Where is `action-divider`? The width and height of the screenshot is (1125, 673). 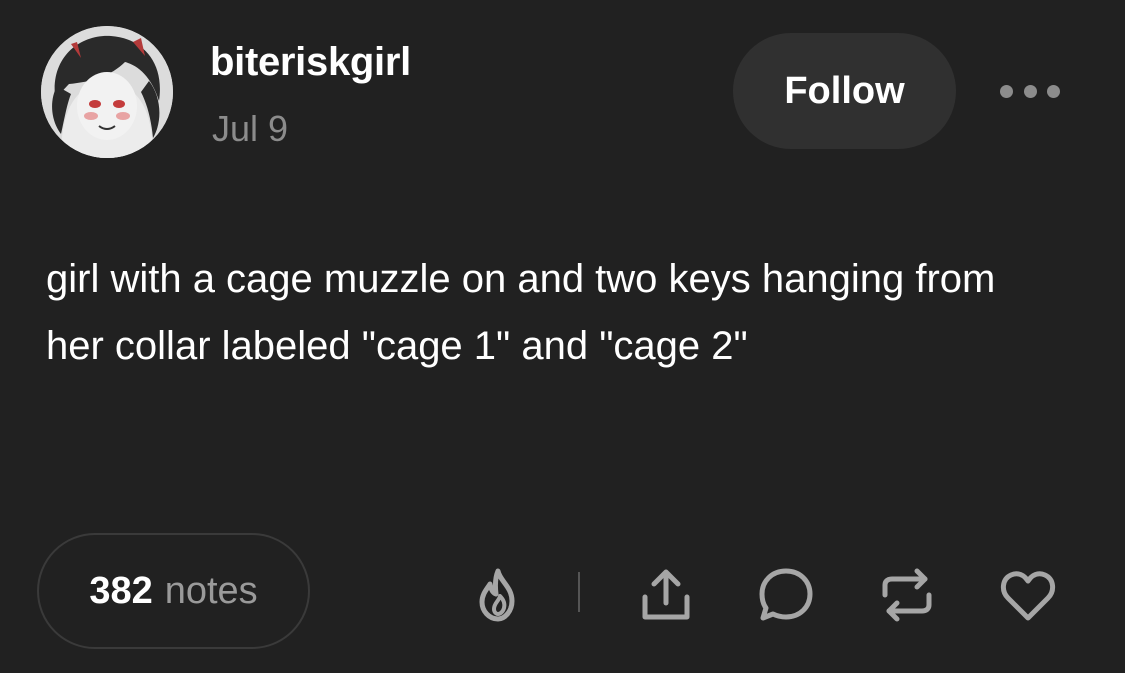 action-divider is located at coordinates (579, 592).